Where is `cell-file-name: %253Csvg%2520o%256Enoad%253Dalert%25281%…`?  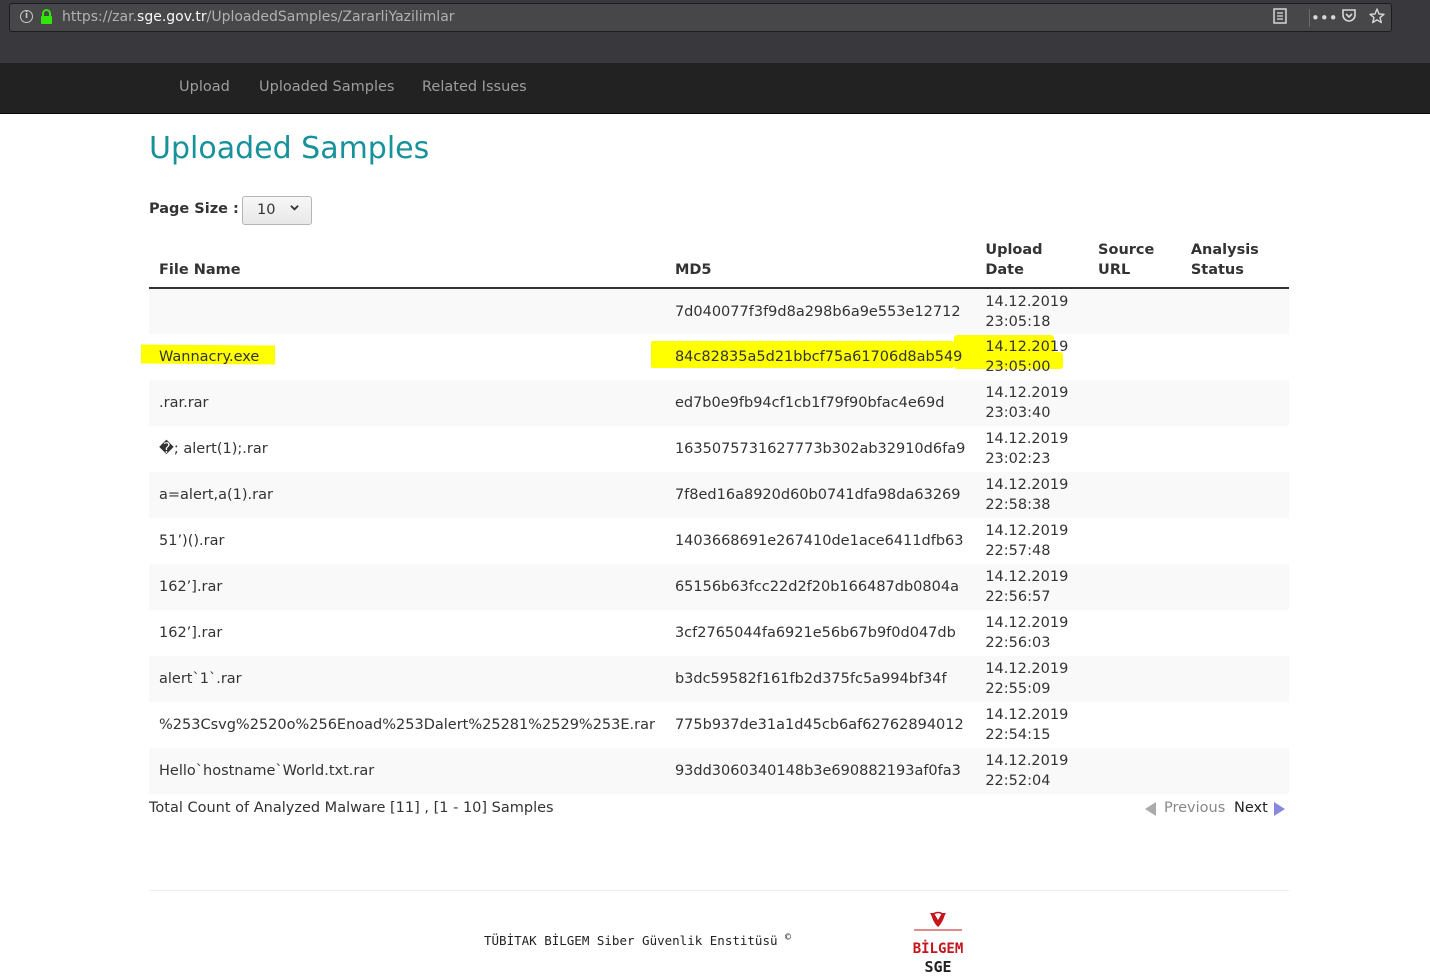
cell-file-name: %253Csvg%2520o%256Enoad%253Dalert%25281%… is located at coordinates (407, 725).